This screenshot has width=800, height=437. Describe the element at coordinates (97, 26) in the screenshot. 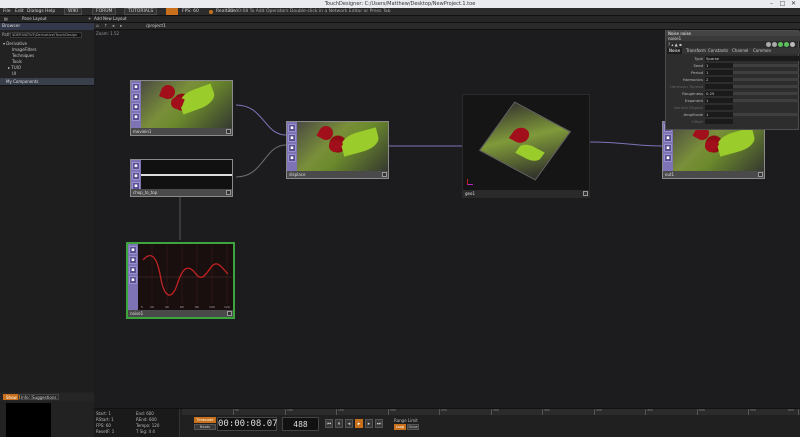

I see `home-icon: ⌂` at that location.